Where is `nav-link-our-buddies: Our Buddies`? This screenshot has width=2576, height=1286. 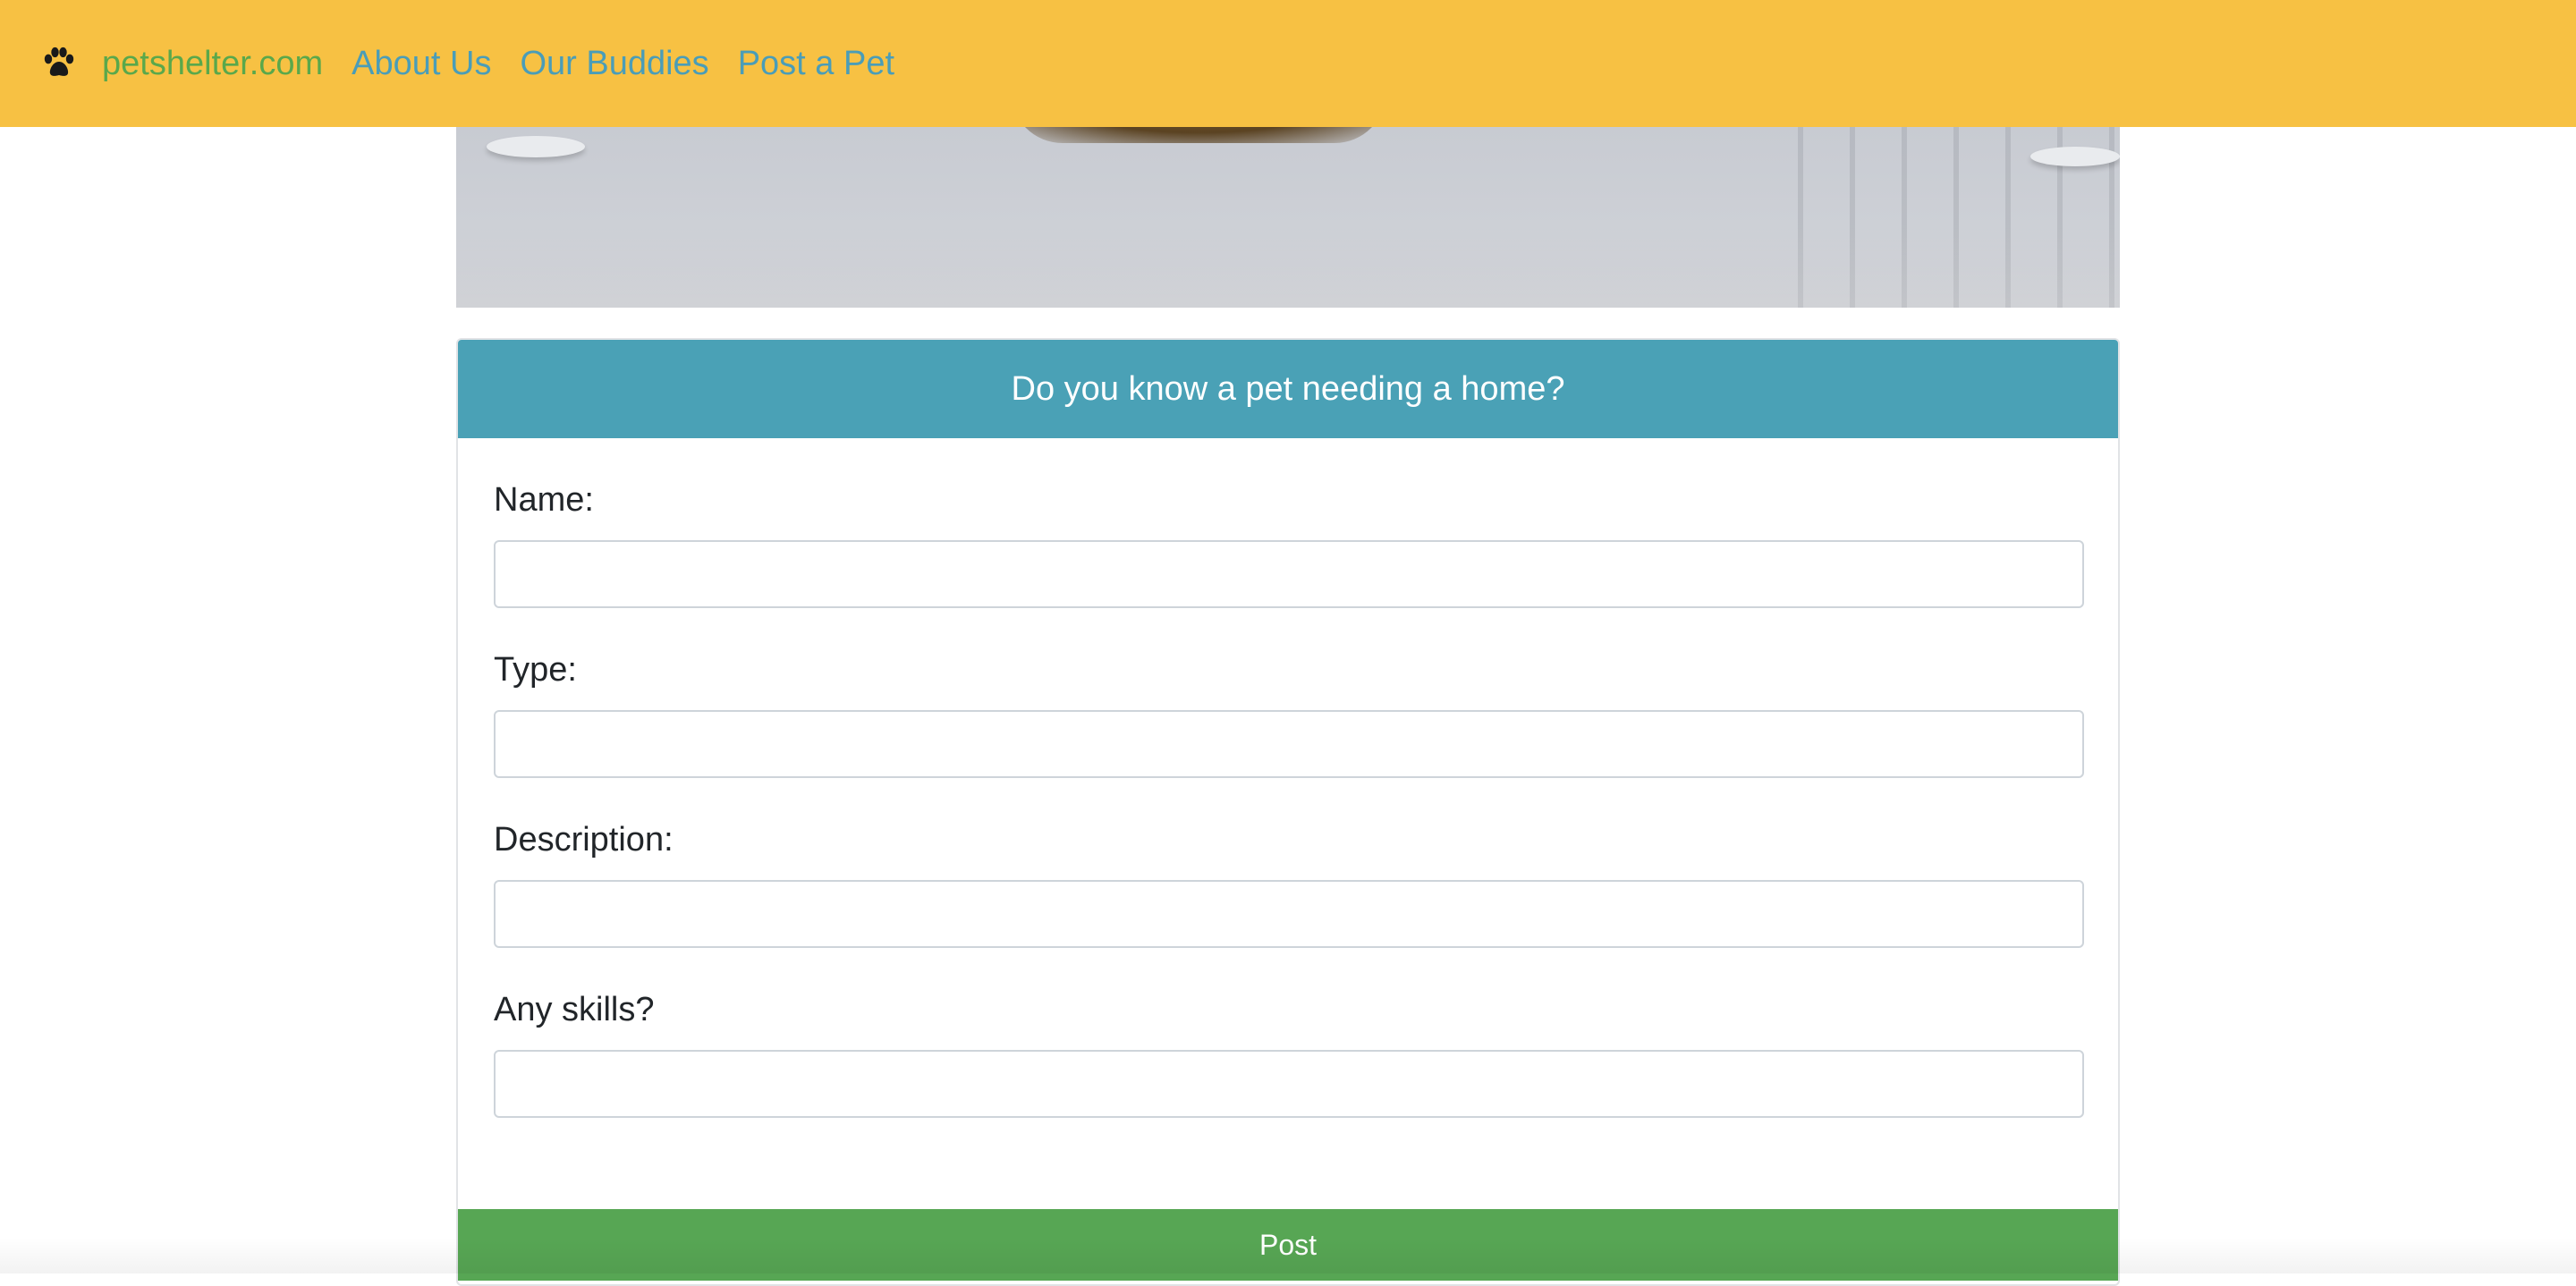 nav-link-our-buddies: Our Buddies is located at coordinates (614, 64).